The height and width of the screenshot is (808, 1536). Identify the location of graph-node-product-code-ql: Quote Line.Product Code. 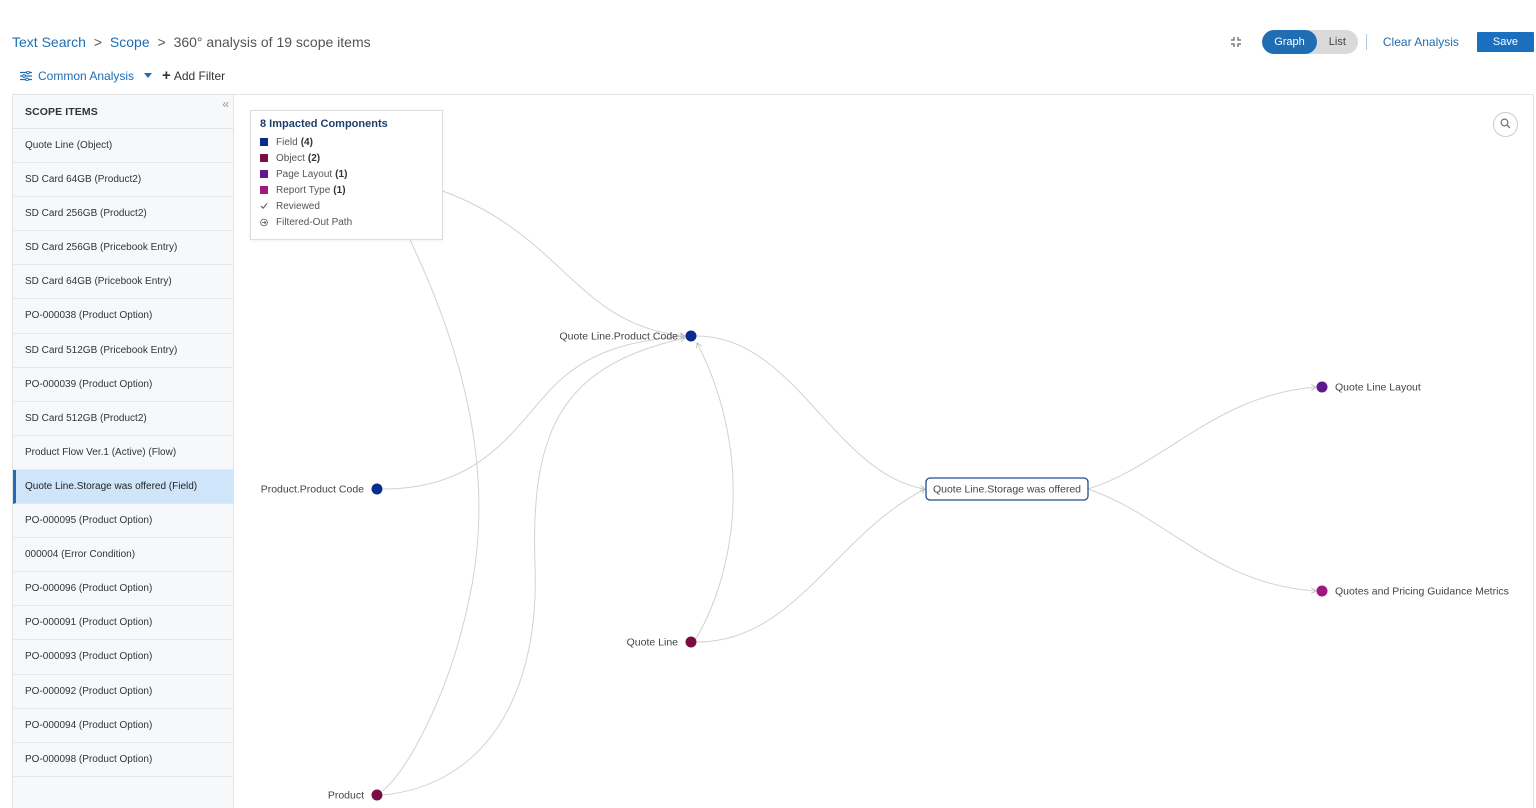
(628, 336).